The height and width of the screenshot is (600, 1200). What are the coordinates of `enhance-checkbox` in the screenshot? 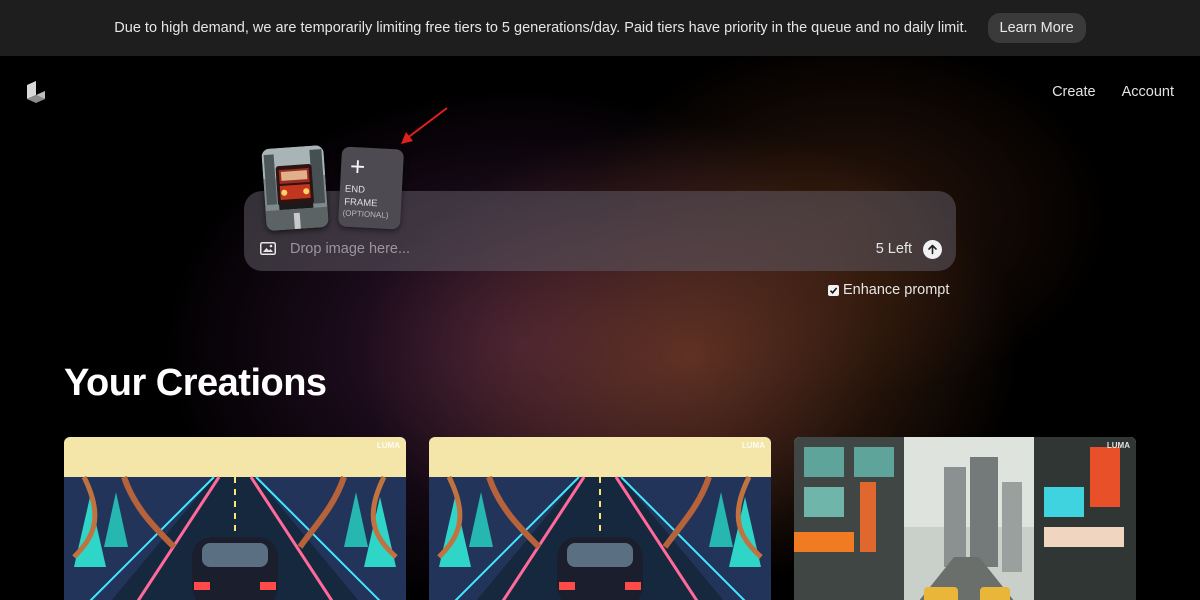 It's located at (833, 290).